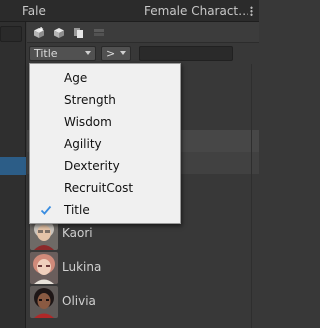  Describe the element at coordinates (44, 302) in the screenshot. I see `portrait-olivia` at that location.